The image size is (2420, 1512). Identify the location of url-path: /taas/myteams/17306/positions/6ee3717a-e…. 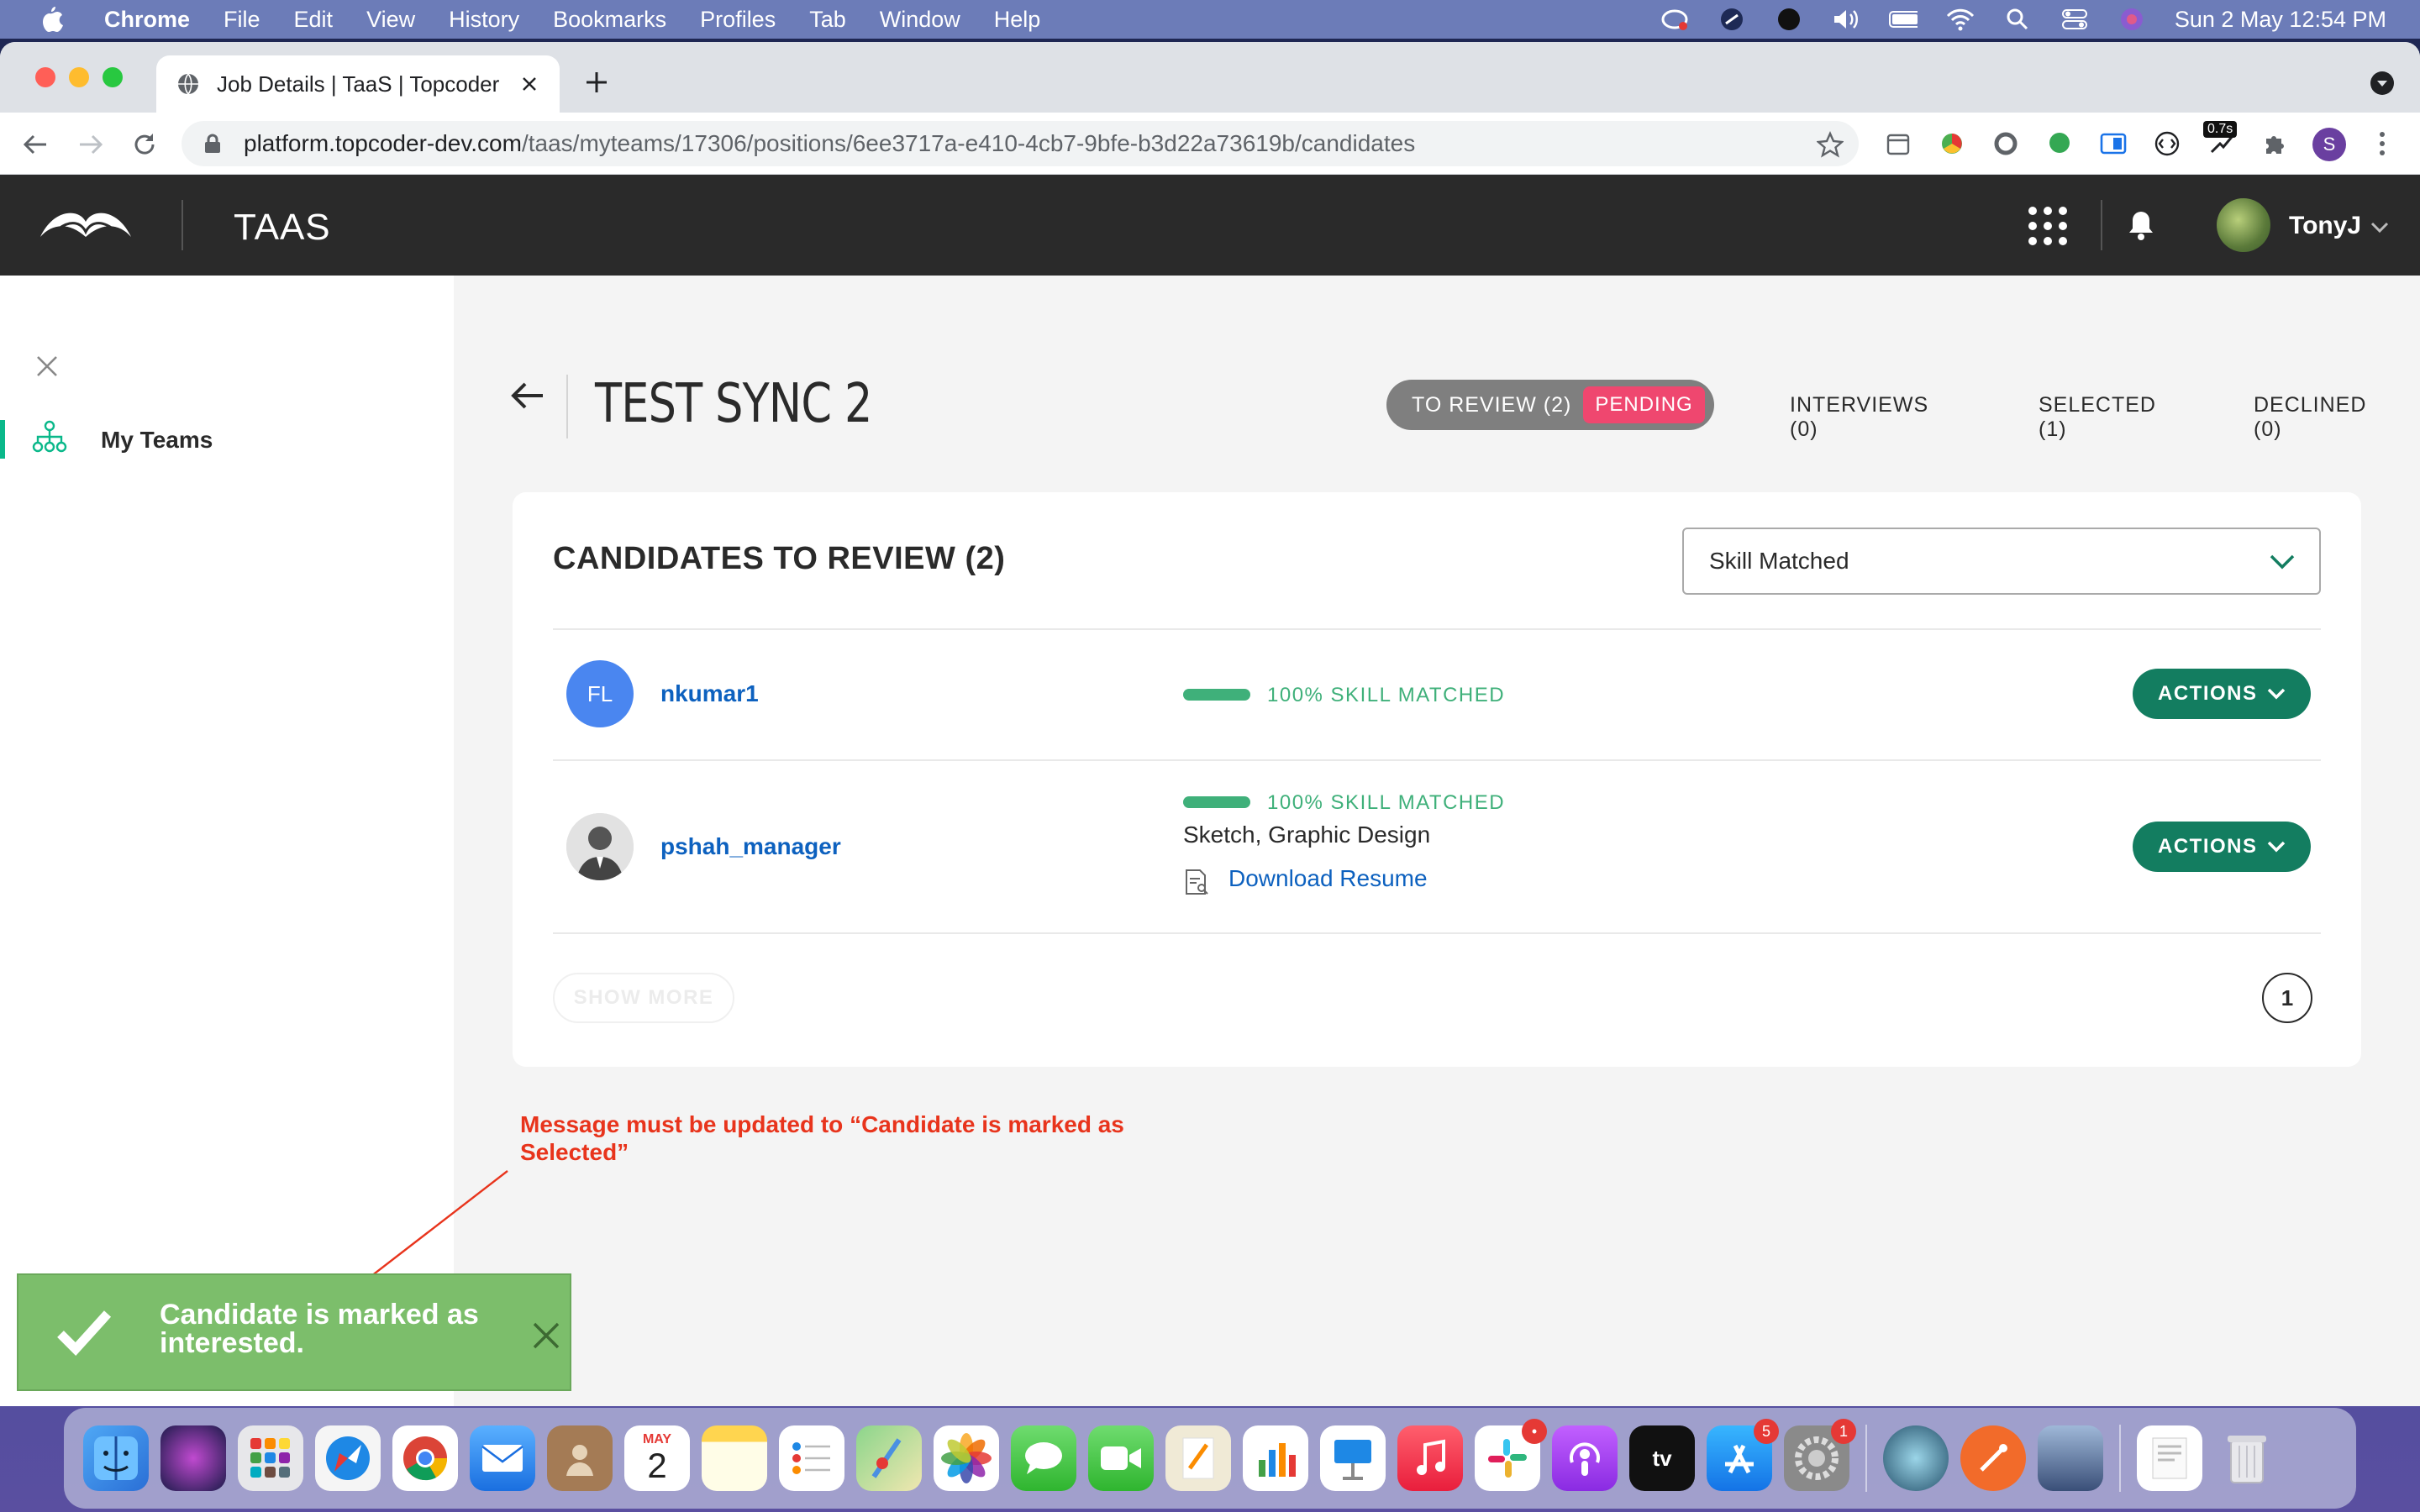
(968, 143).